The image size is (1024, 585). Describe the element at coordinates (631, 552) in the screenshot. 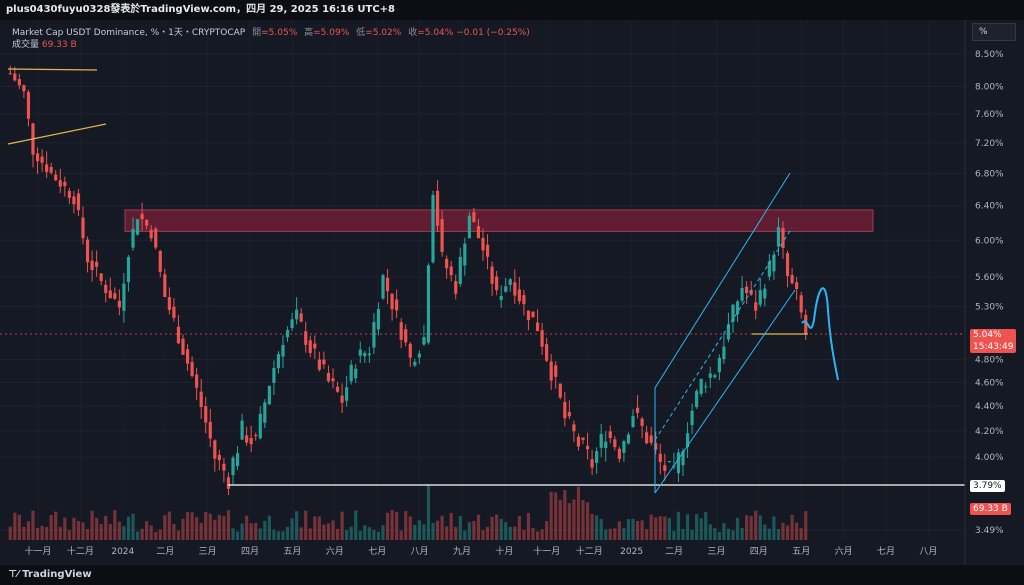

I see `x-tick-label: 2025` at that location.